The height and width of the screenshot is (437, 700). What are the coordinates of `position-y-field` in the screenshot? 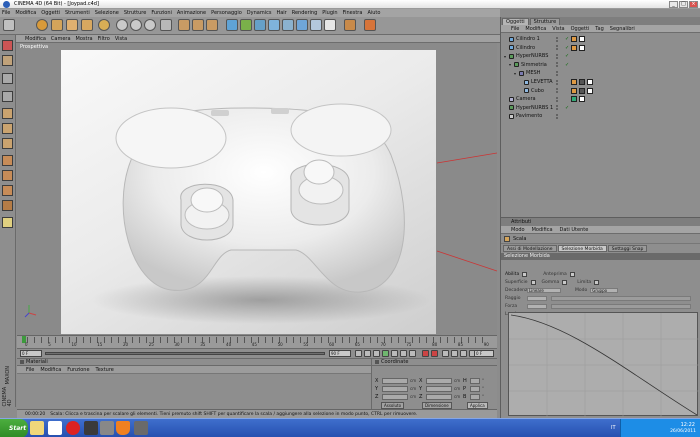 It's located at (395, 388).